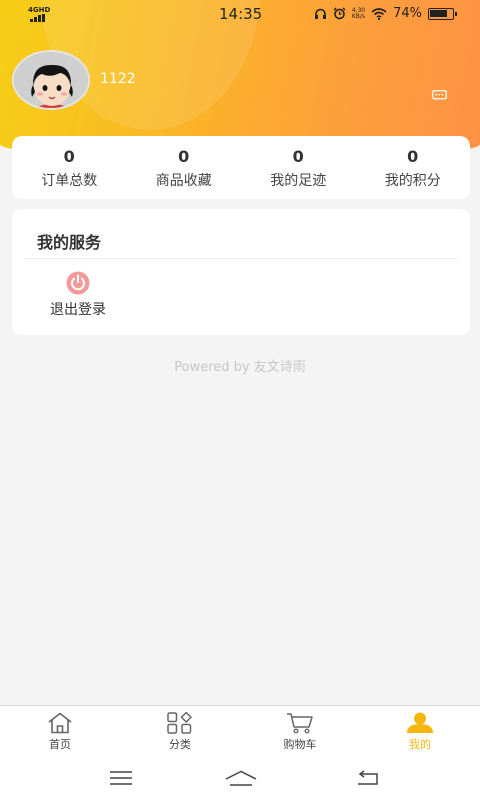 The image size is (480, 800). What do you see at coordinates (183, 181) in the screenshot?
I see `stat-label: 商品收藏` at bounding box center [183, 181].